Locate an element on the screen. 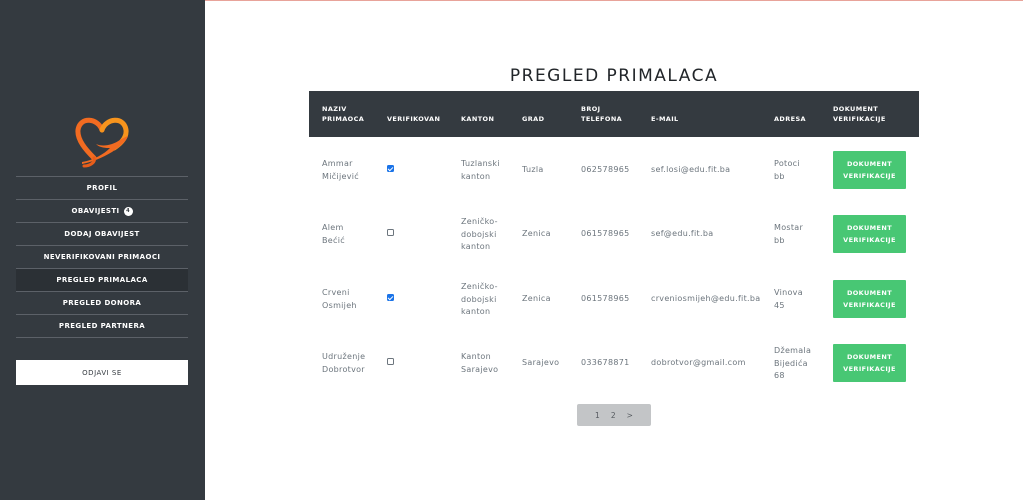 This screenshot has width=1023, height=500. page-title: PREGLED PRIMALACA is located at coordinates (614, 76).